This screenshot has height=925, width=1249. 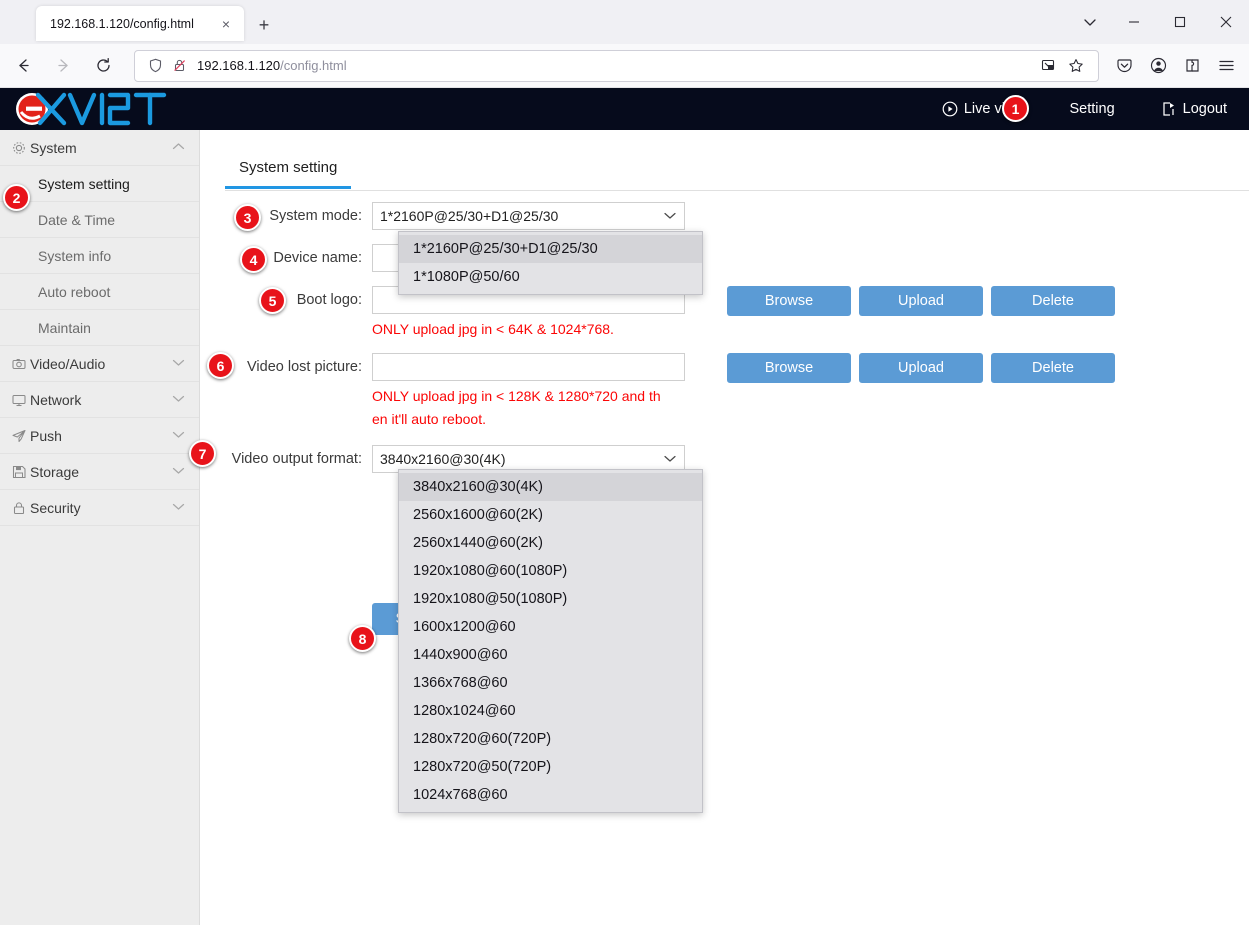 I want to click on lock-icon, so click(x=21, y=508).